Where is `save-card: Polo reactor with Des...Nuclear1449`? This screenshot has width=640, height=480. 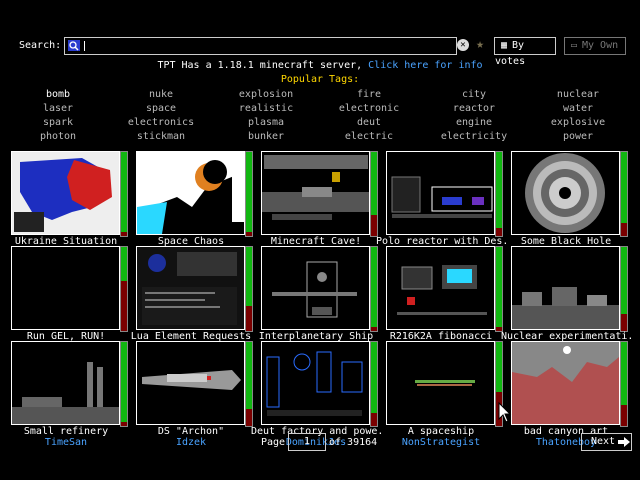 save-card: Polo reactor with Des...Nuclear1449 is located at coordinates (441, 204).